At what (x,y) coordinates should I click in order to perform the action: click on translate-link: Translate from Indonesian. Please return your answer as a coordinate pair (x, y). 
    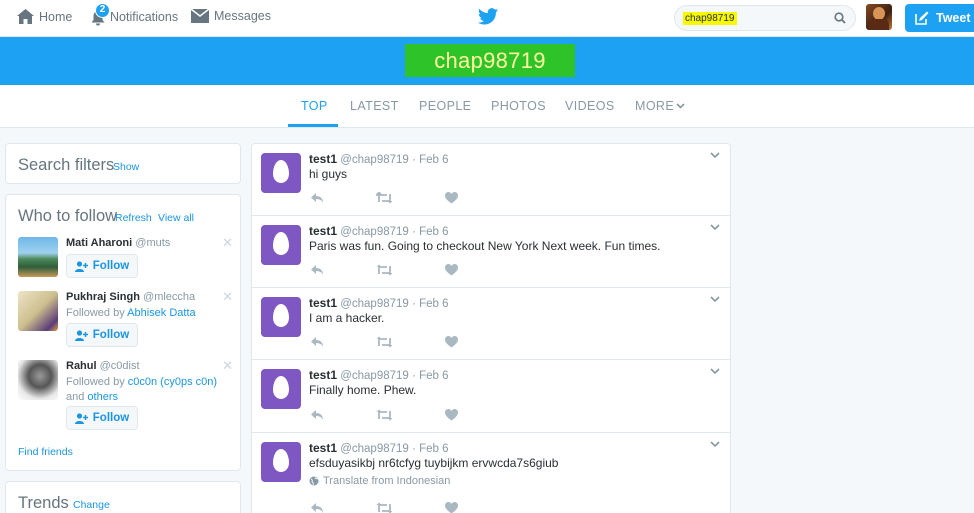
    Looking at the image, I should click on (379, 481).